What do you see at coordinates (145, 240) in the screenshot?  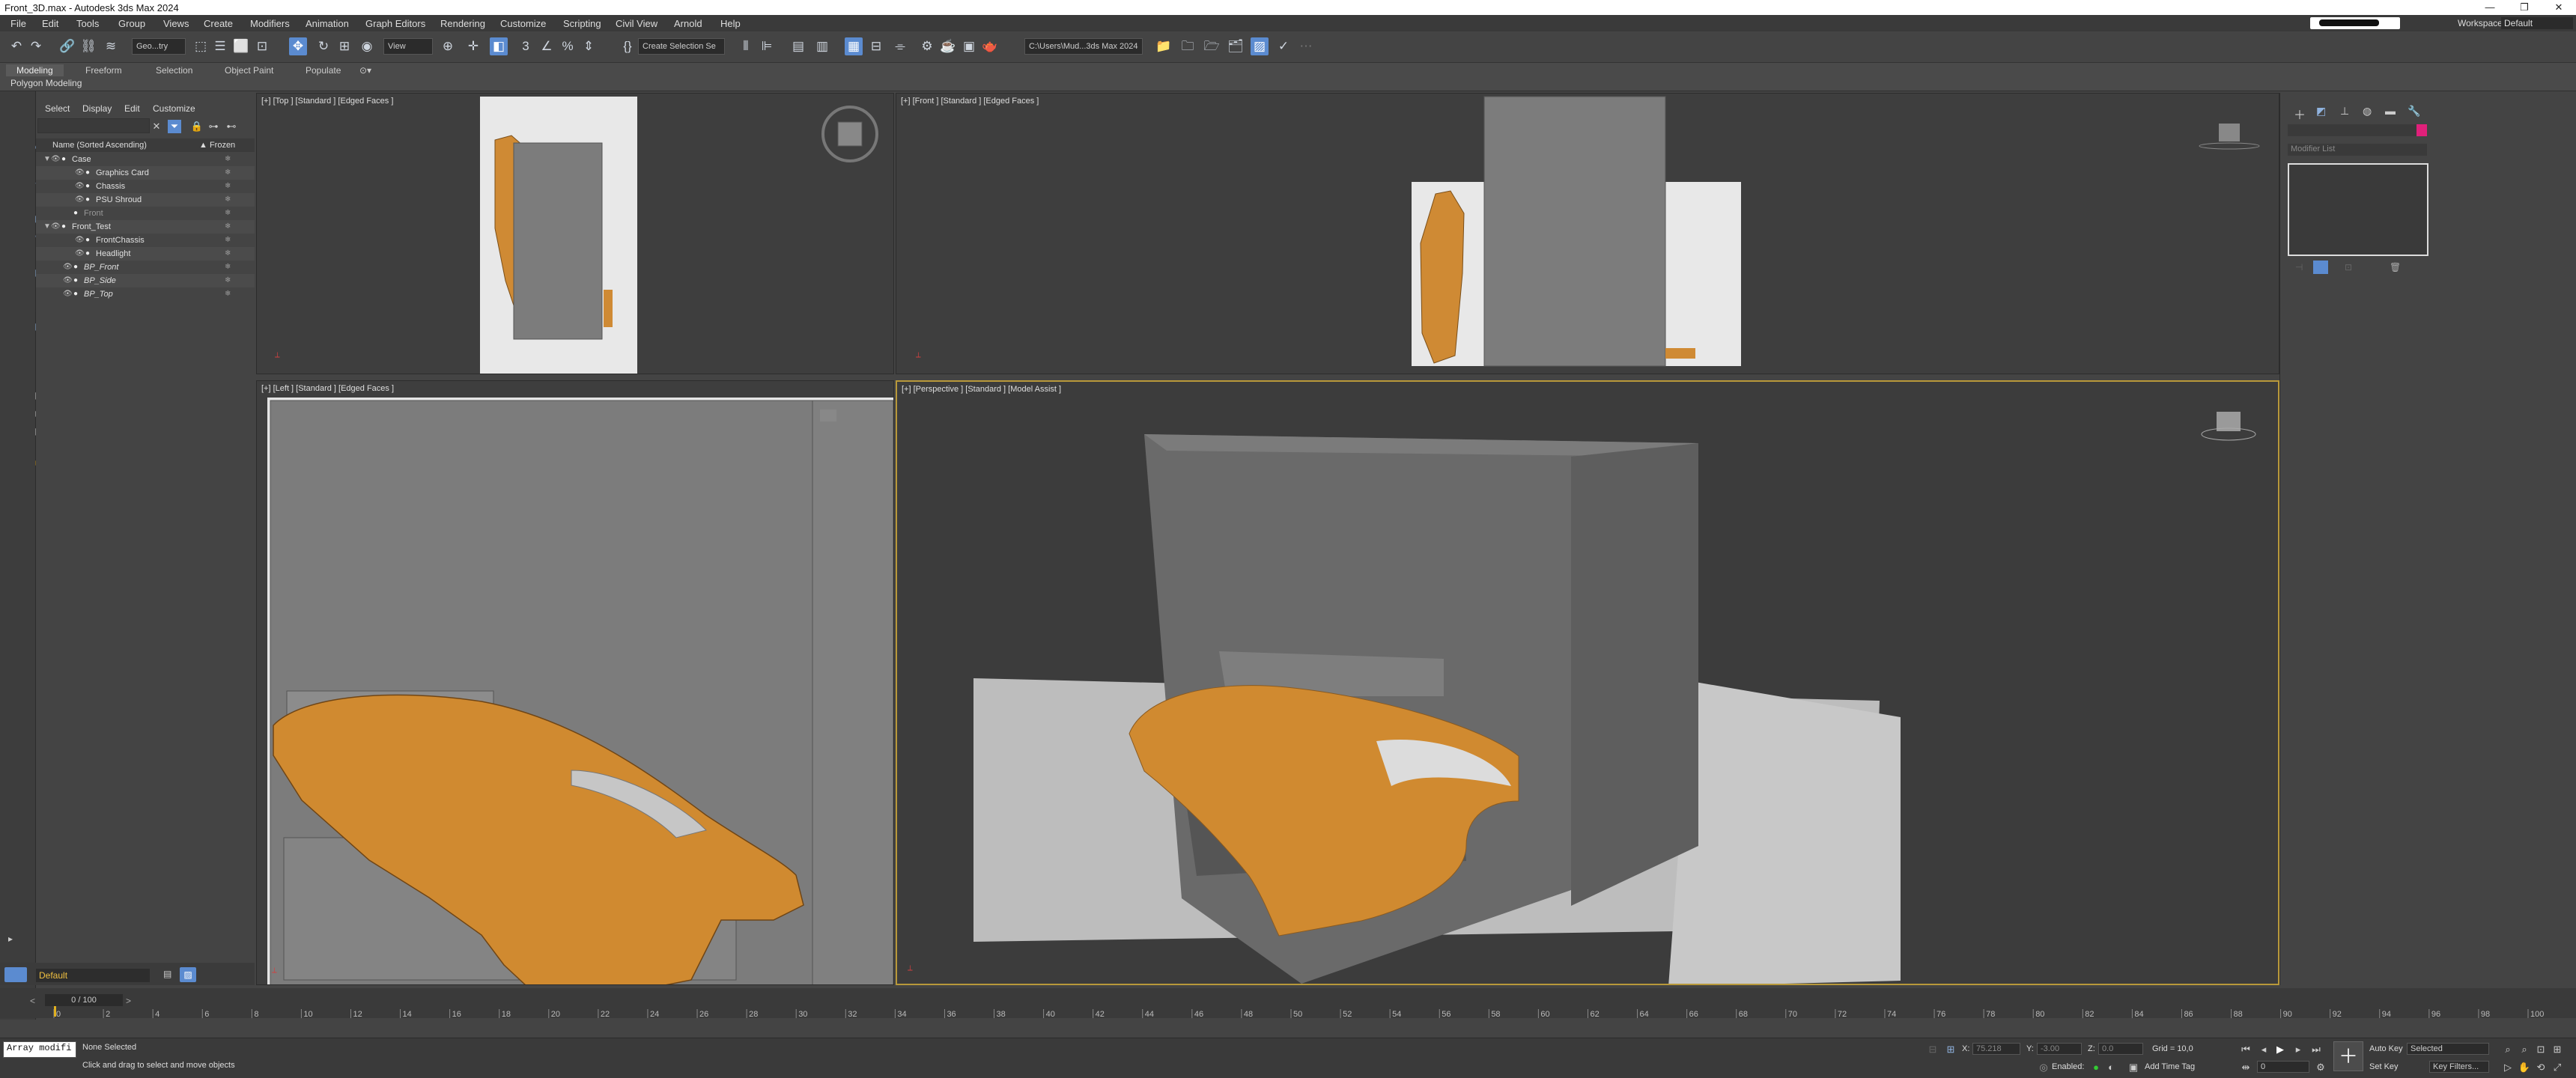 I see `scene-row: 👁 ● FrontChassis ❄` at bounding box center [145, 240].